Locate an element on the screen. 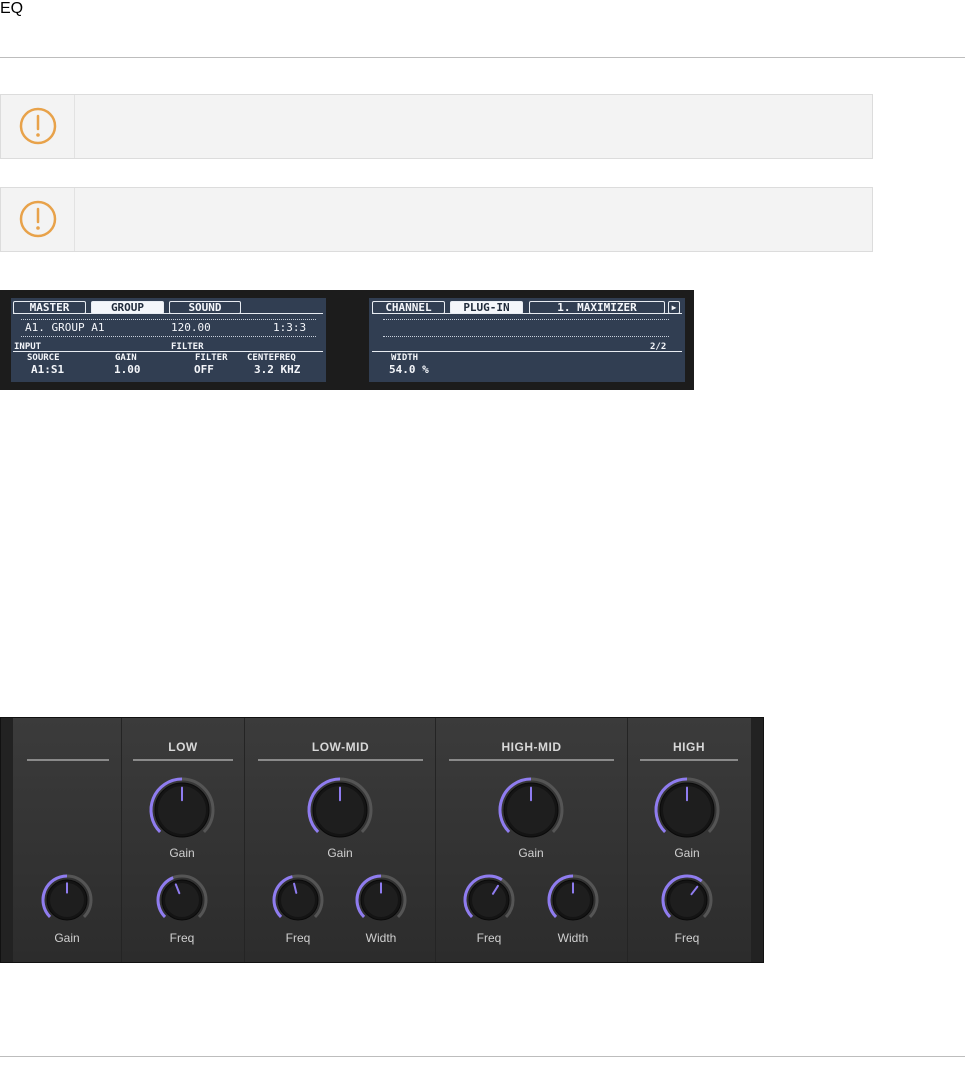 This screenshot has width=965, height=1086. knob-high-gain is located at coordinates (687, 810).